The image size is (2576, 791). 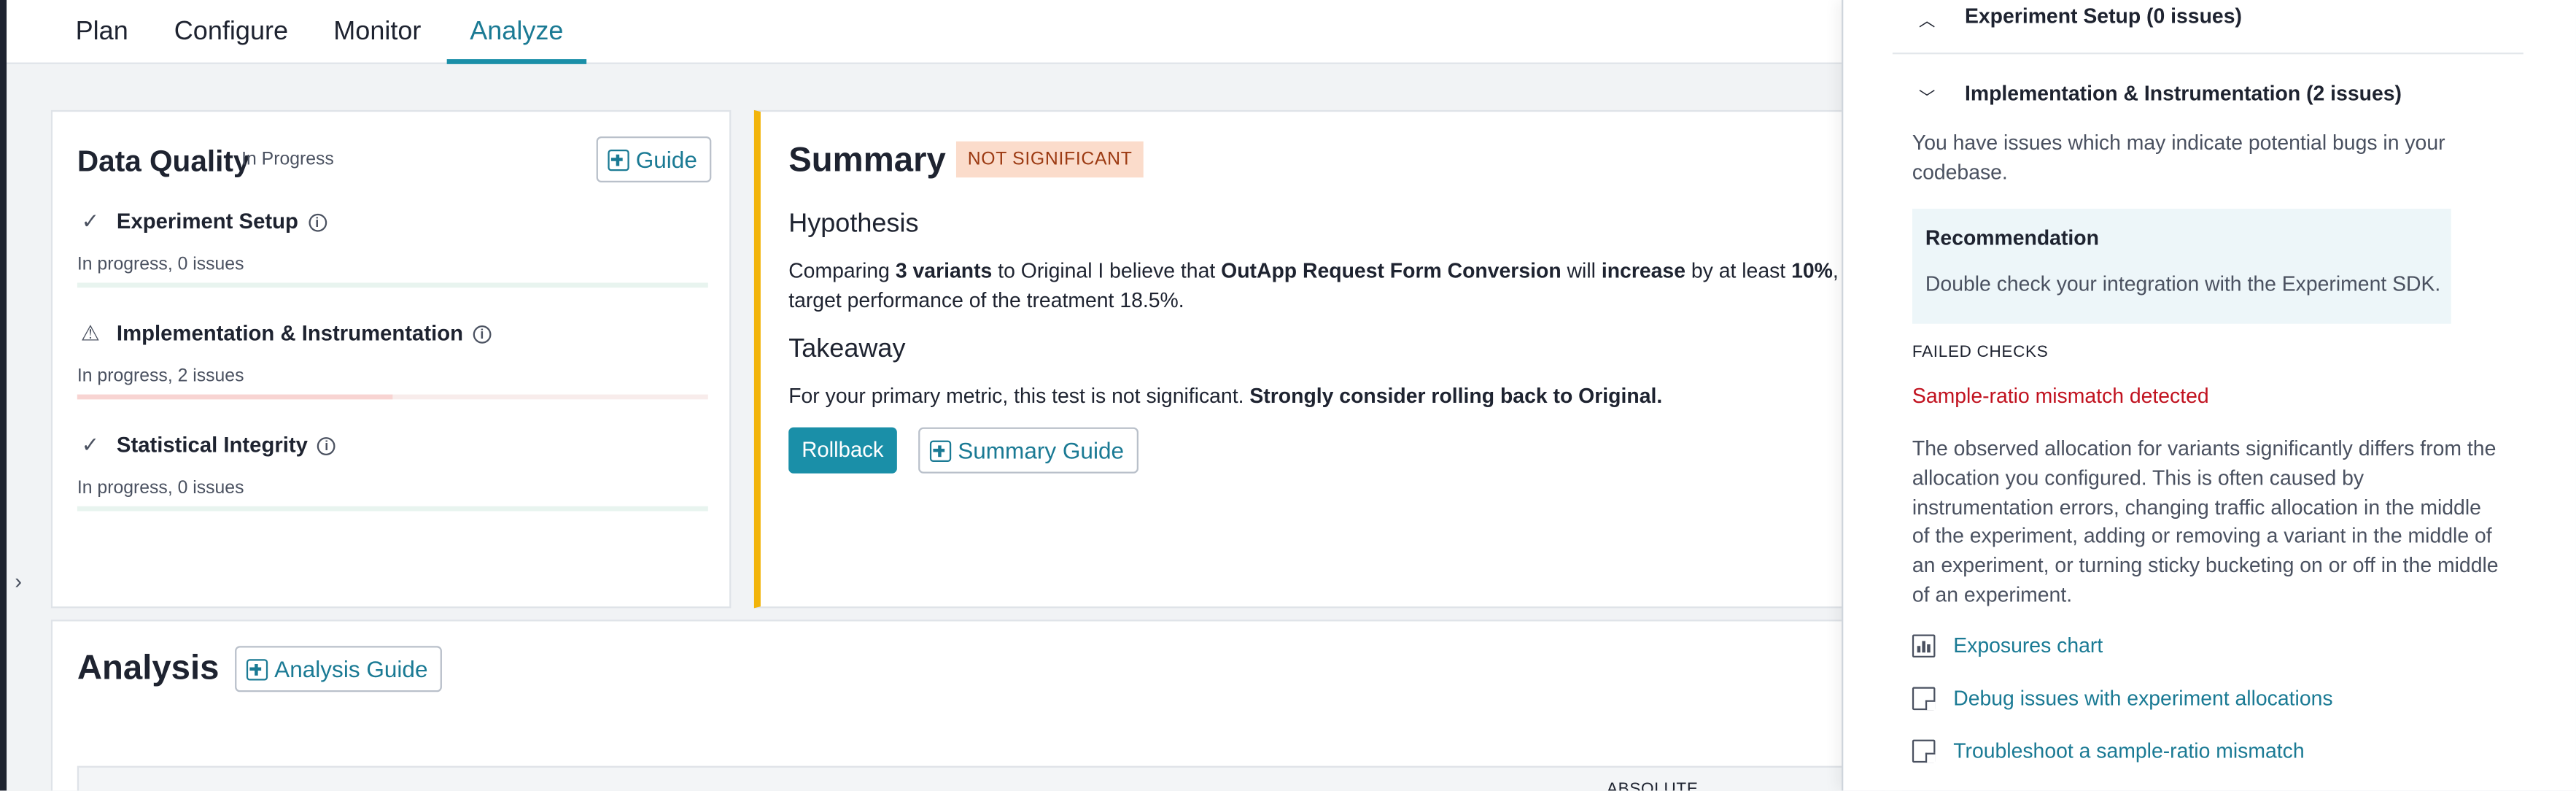 I want to click on check-status: In progress, 2 issues, so click(x=160, y=377).